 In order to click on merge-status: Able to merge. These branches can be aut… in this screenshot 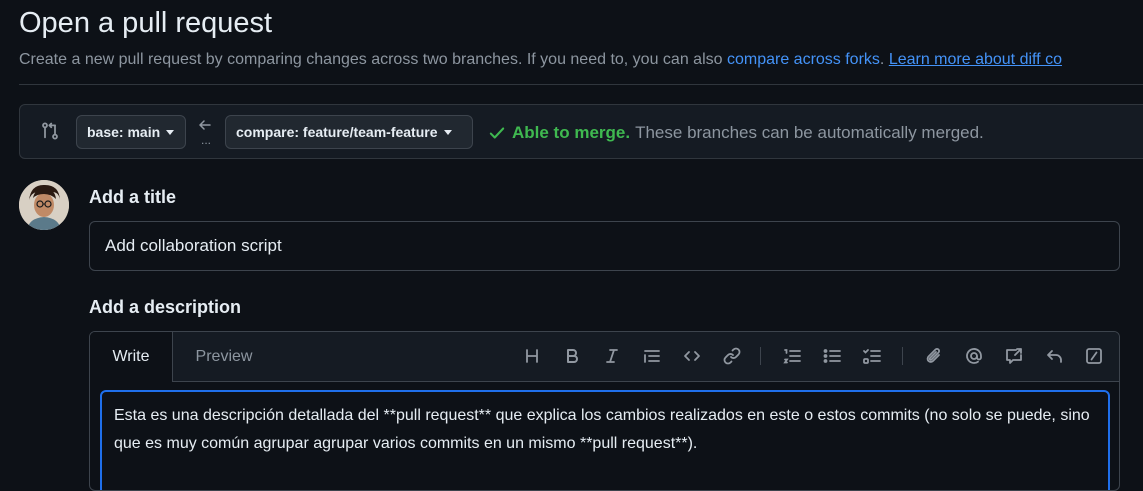, I will do `click(736, 133)`.